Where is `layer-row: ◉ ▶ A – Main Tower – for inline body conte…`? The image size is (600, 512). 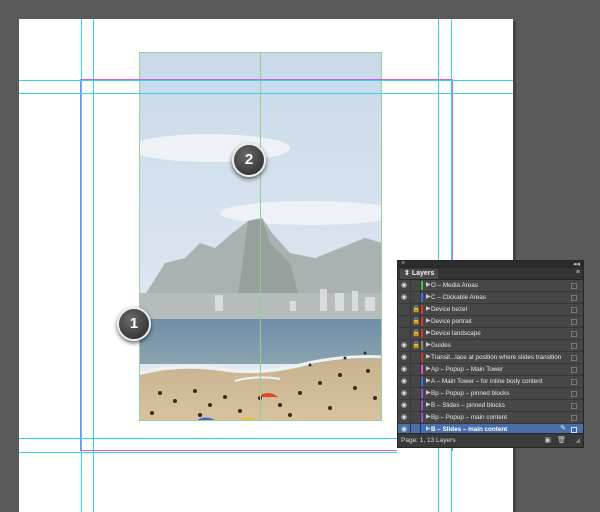 layer-row: ◉ ▶ A – Main Tower – for inline body conte… is located at coordinates (490, 382).